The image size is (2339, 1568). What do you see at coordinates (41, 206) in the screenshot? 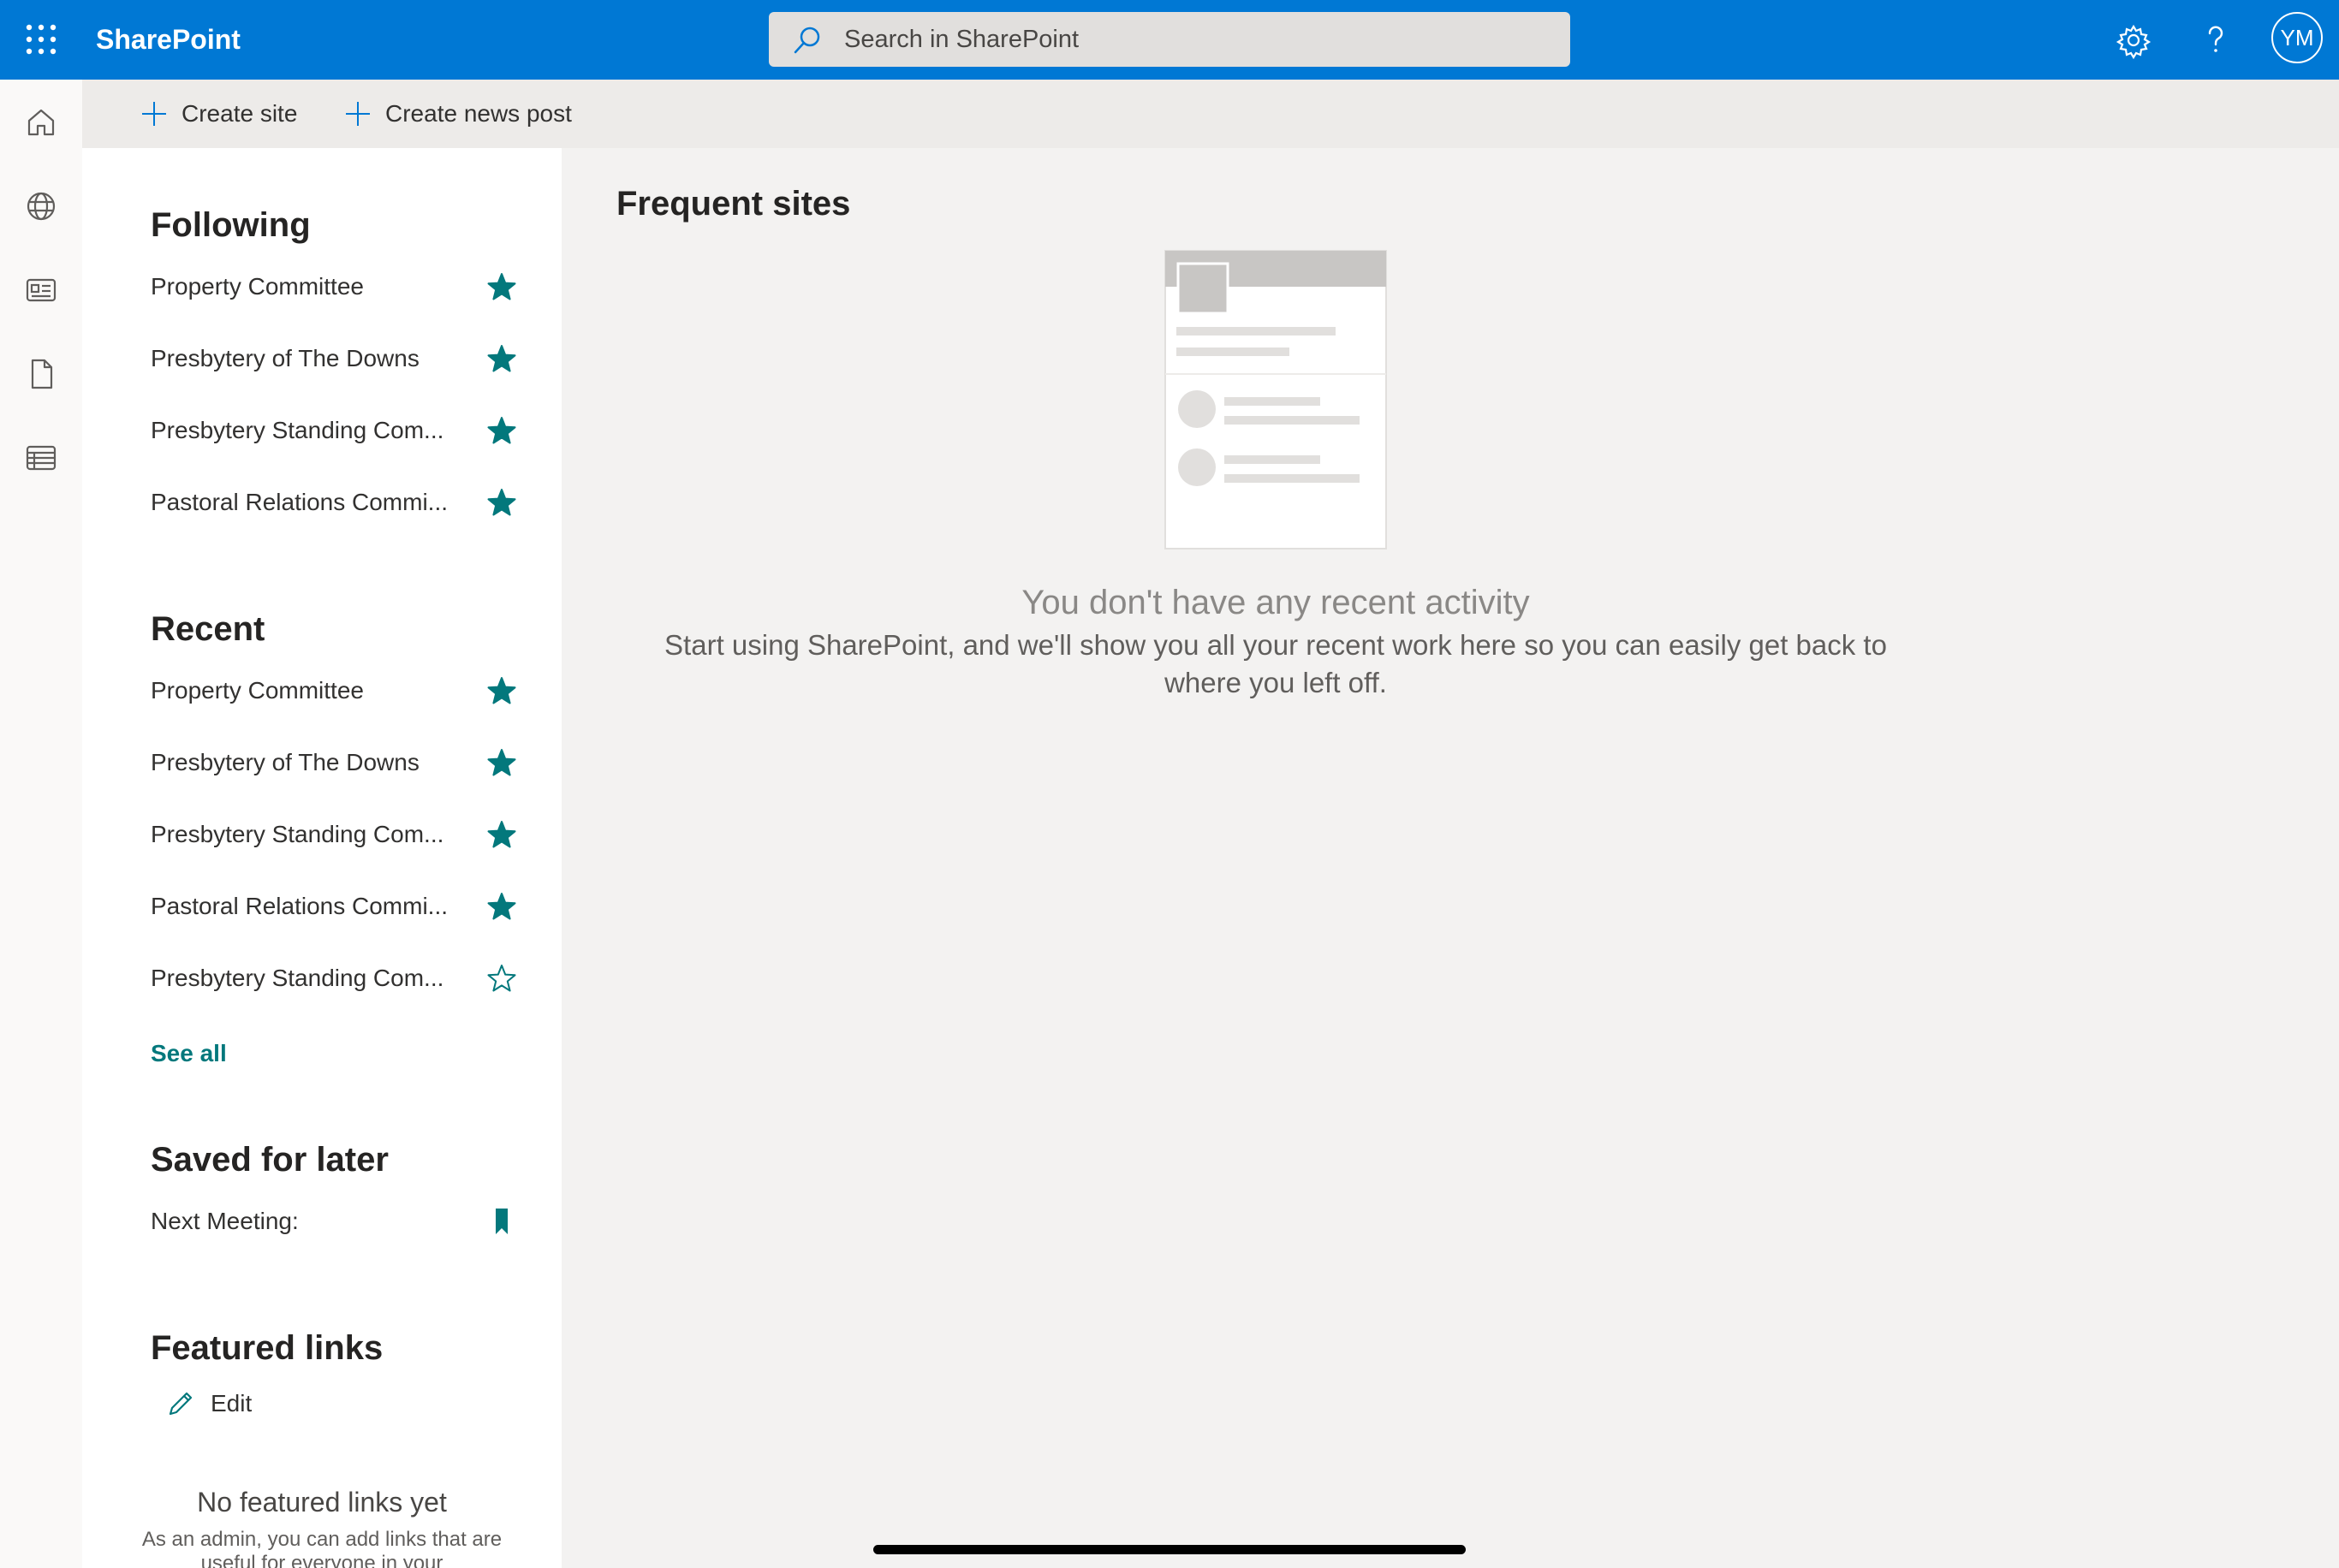
I see `globe-icon` at bounding box center [41, 206].